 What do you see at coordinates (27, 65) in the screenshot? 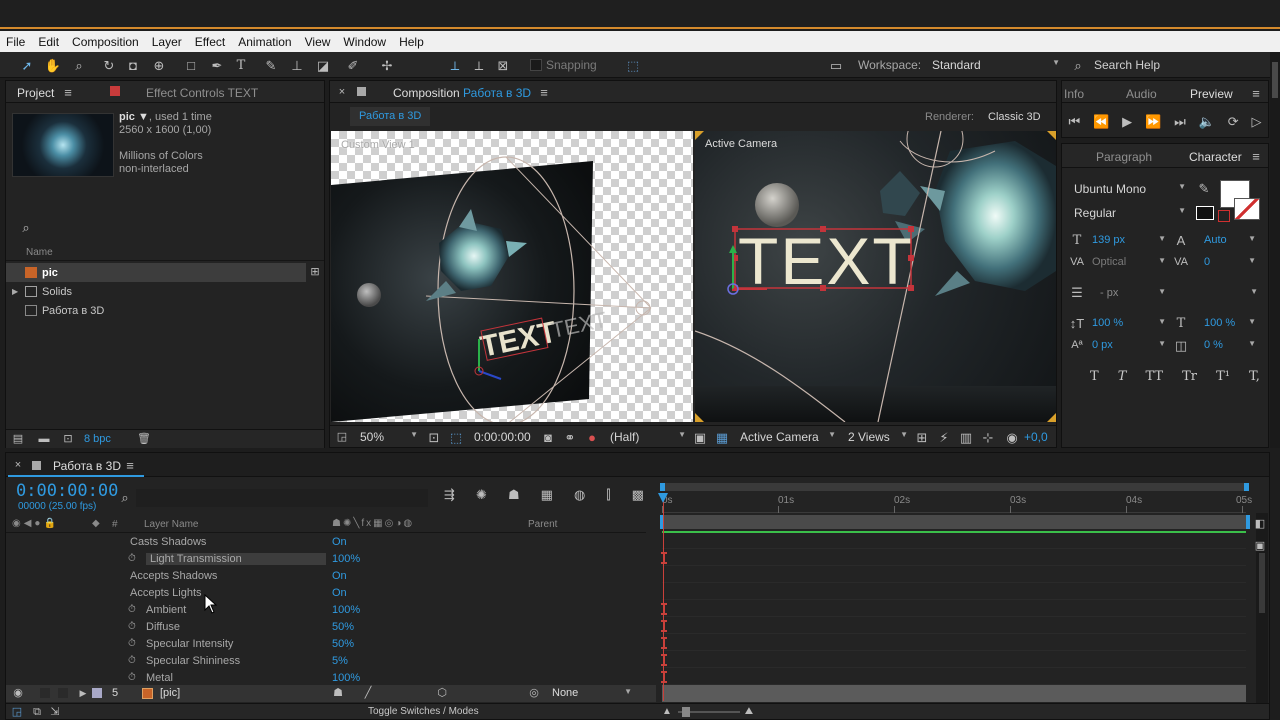
I see `selection-tool-icon: ➚` at bounding box center [27, 65].